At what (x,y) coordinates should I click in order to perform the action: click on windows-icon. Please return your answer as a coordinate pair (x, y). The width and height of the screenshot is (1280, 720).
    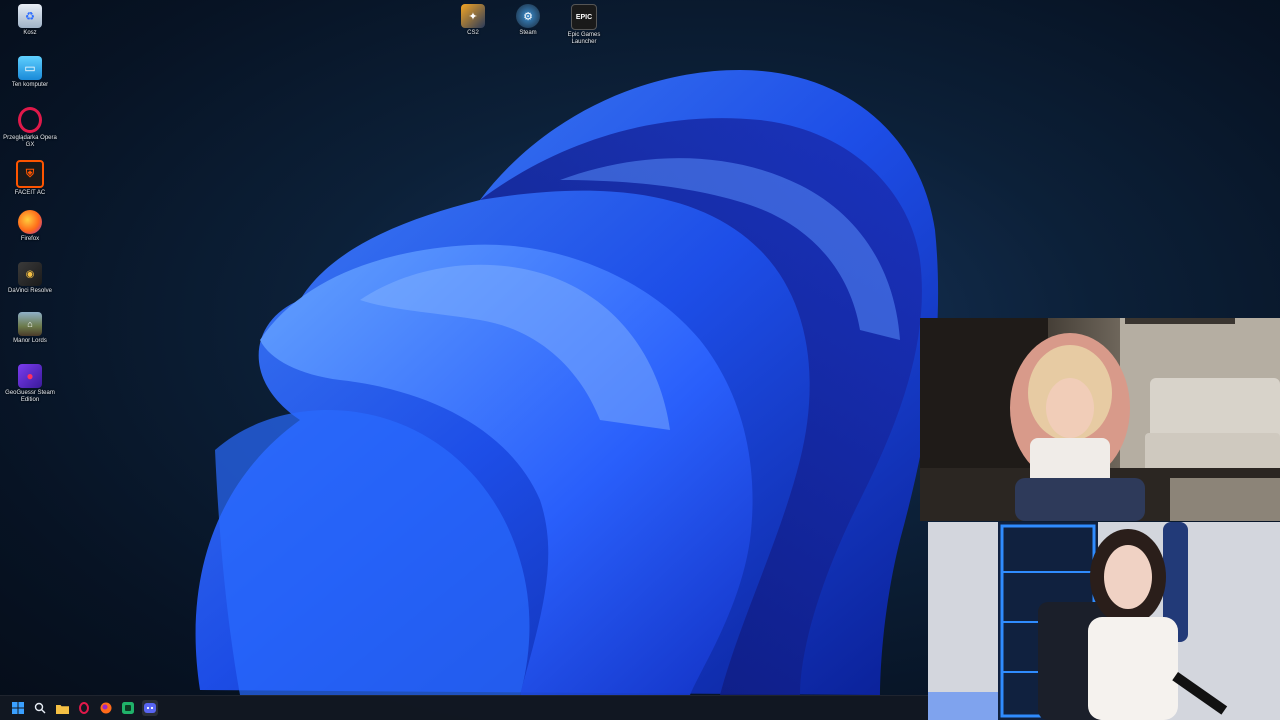
    Looking at the image, I should click on (18, 708).